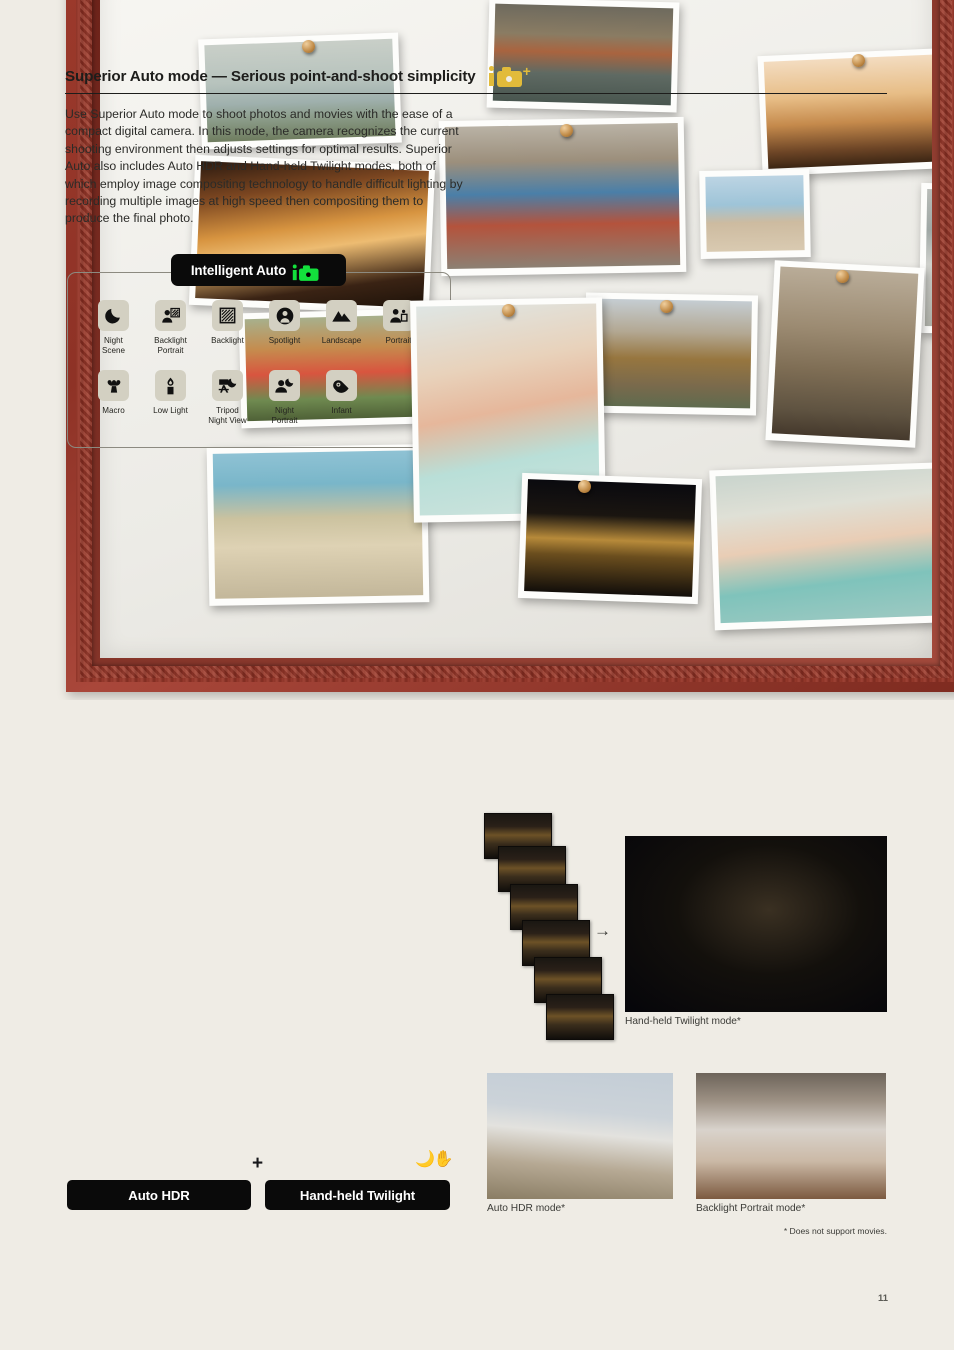 The image size is (954, 1350). I want to click on scene-macro: Macro, so click(113, 398).